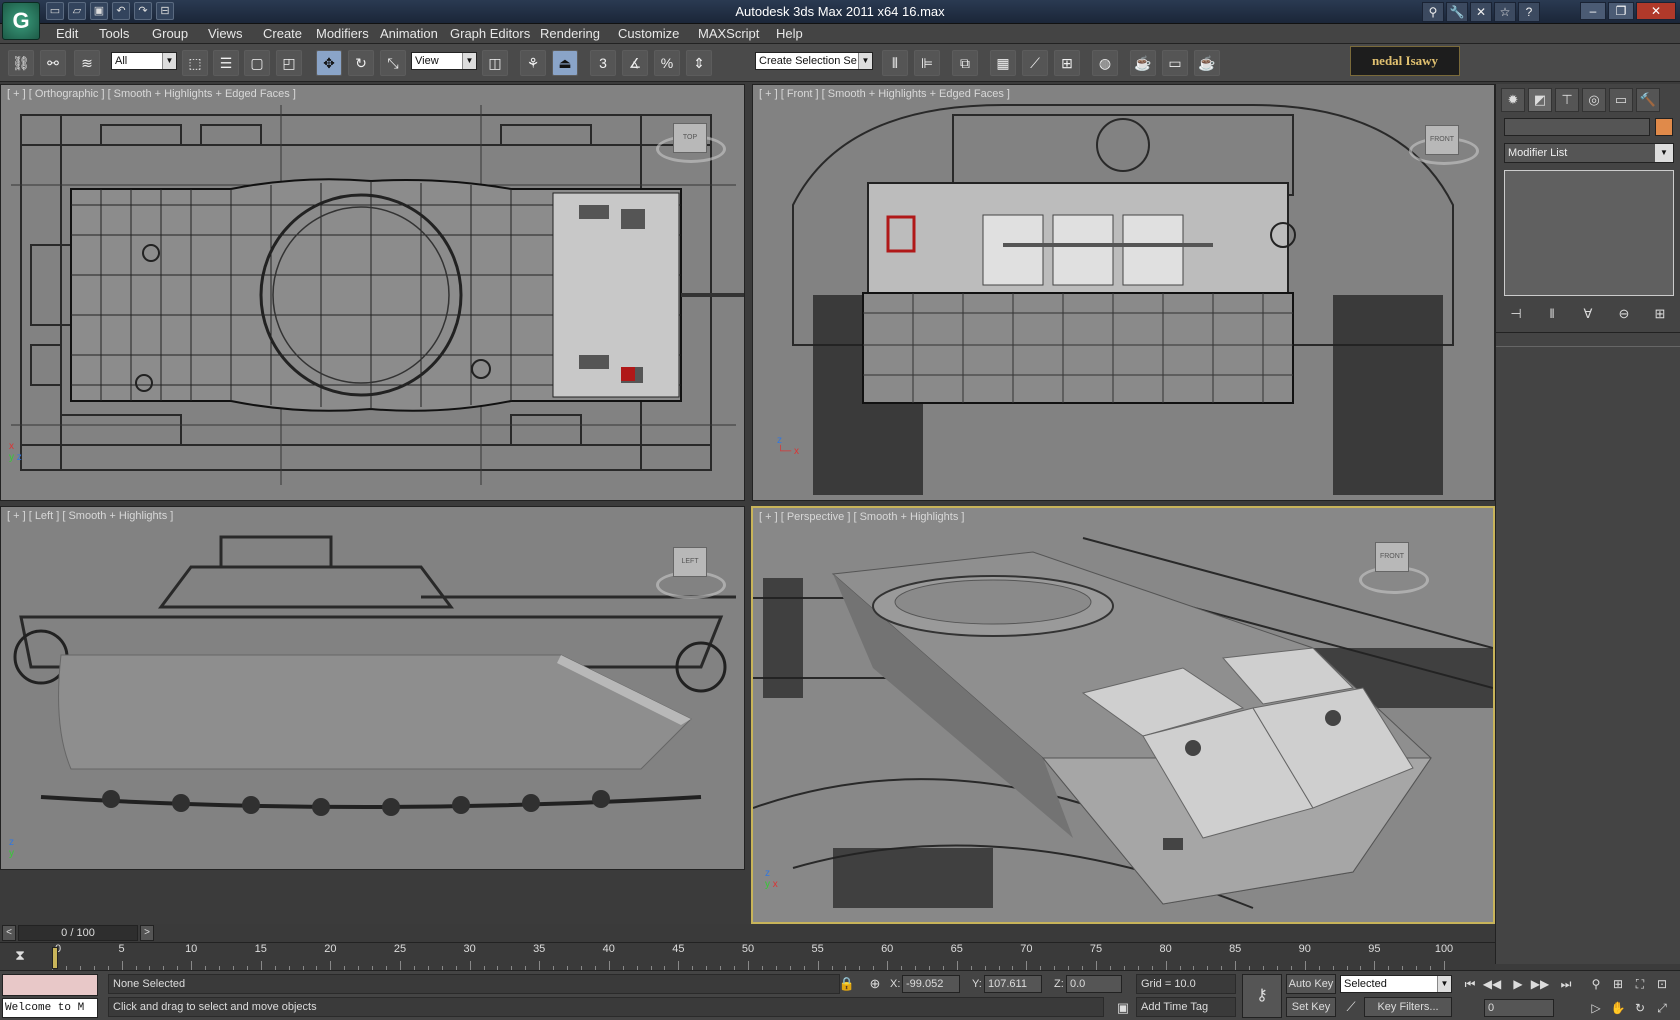  I want to click on modifier-stack, so click(1589, 233).